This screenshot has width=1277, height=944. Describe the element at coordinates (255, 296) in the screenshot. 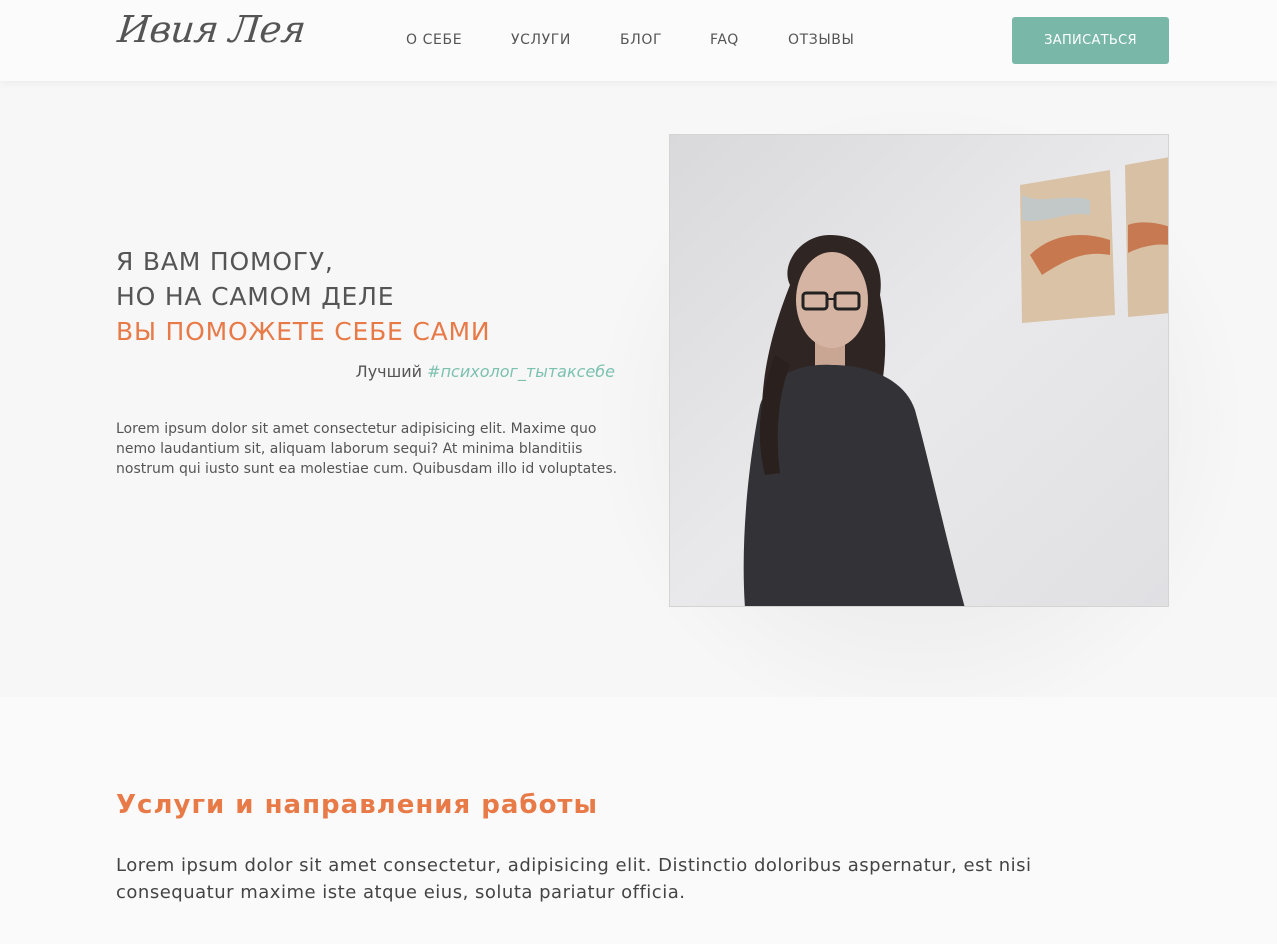

I see `headline-line-2: НО НА САМОМ ДЕЛЕ` at that location.